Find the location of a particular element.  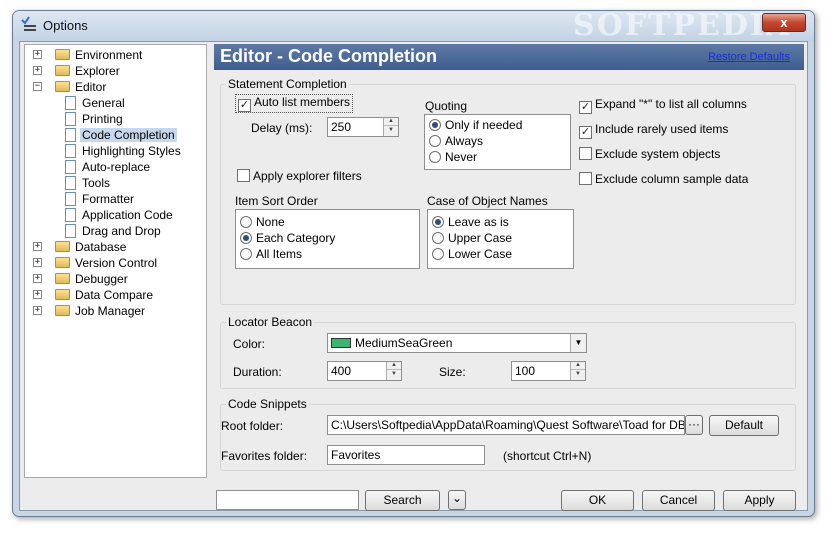

cancel-button: Cancel is located at coordinates (678, 500).